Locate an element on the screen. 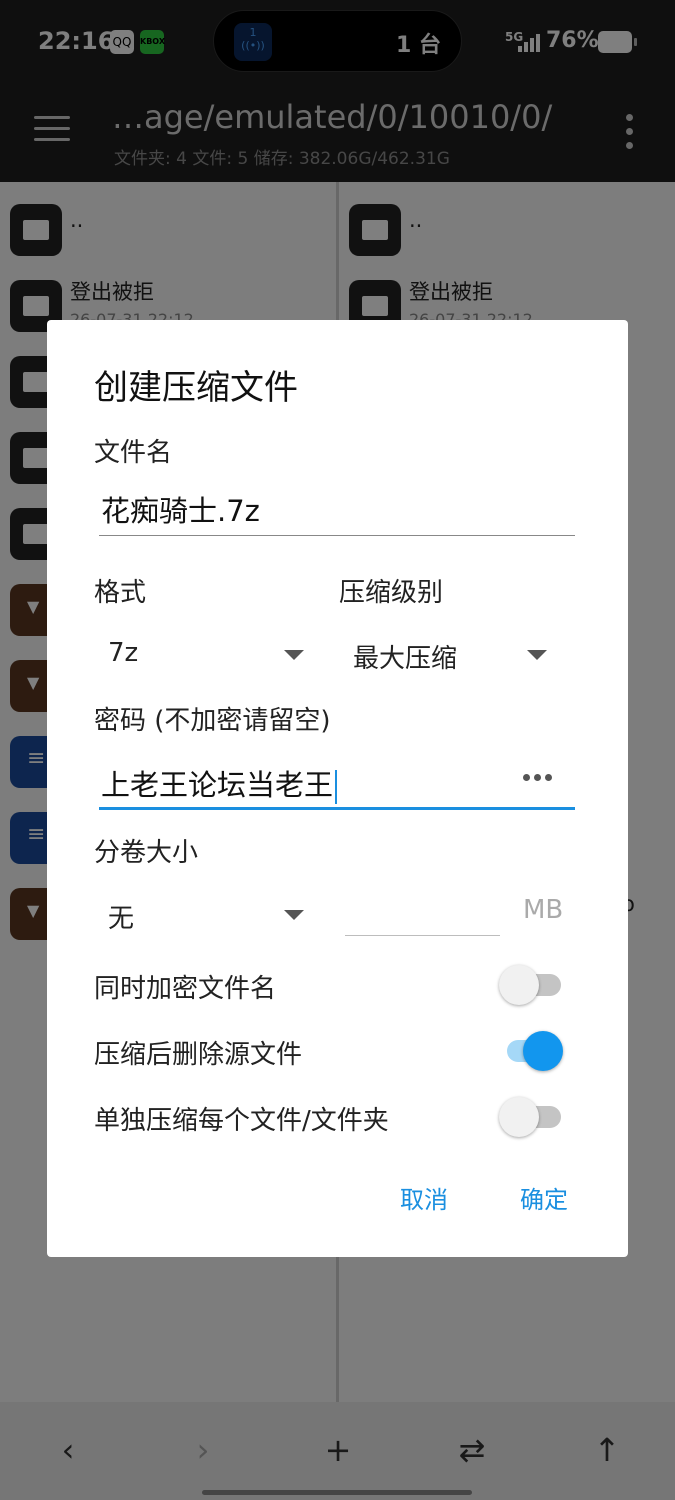  filename-value: 花痴骑士.7z is located at coordinates (180, 511).